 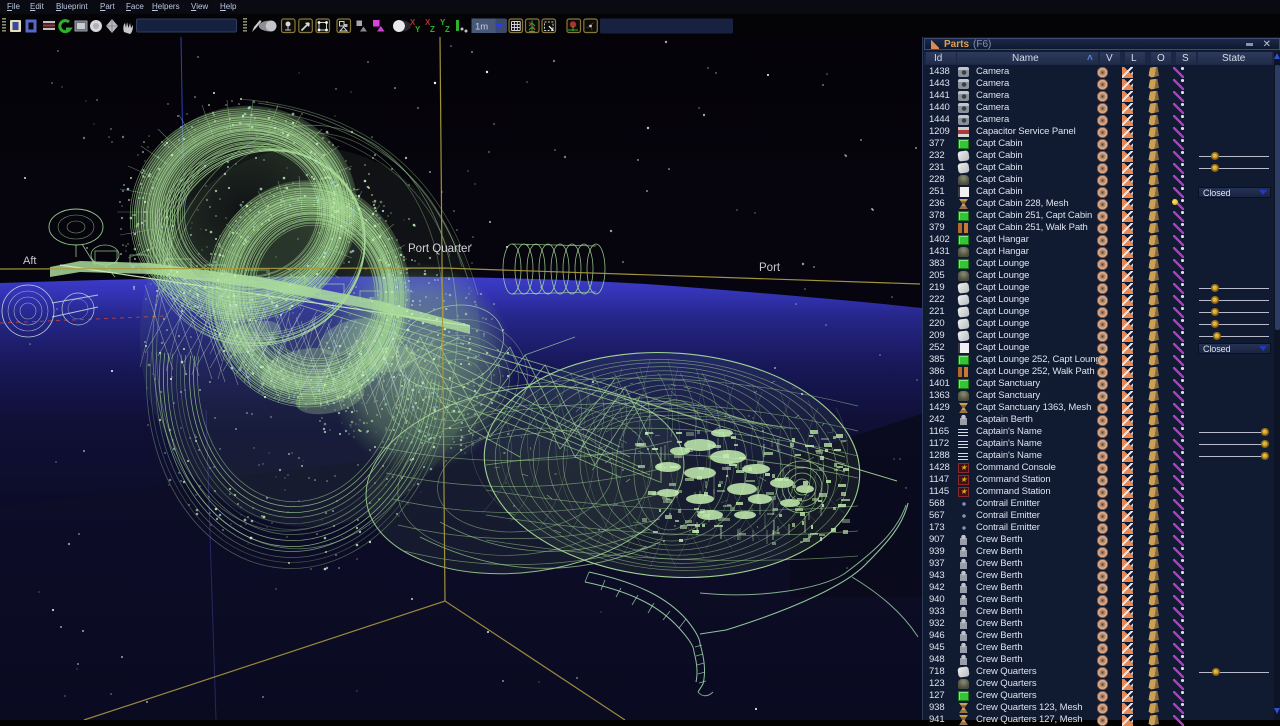 What do you see at coordinates (29, 261) in the screenshot?
I see `svg-text: Aft` at bounding box center [29, 261].